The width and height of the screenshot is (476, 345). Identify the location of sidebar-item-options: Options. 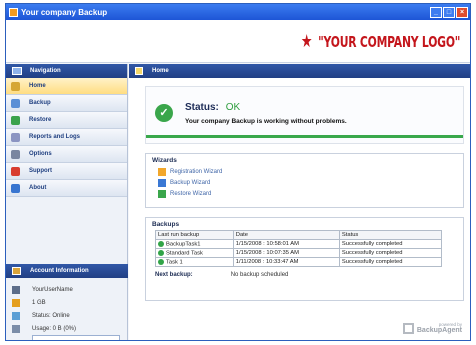
(66, 154).